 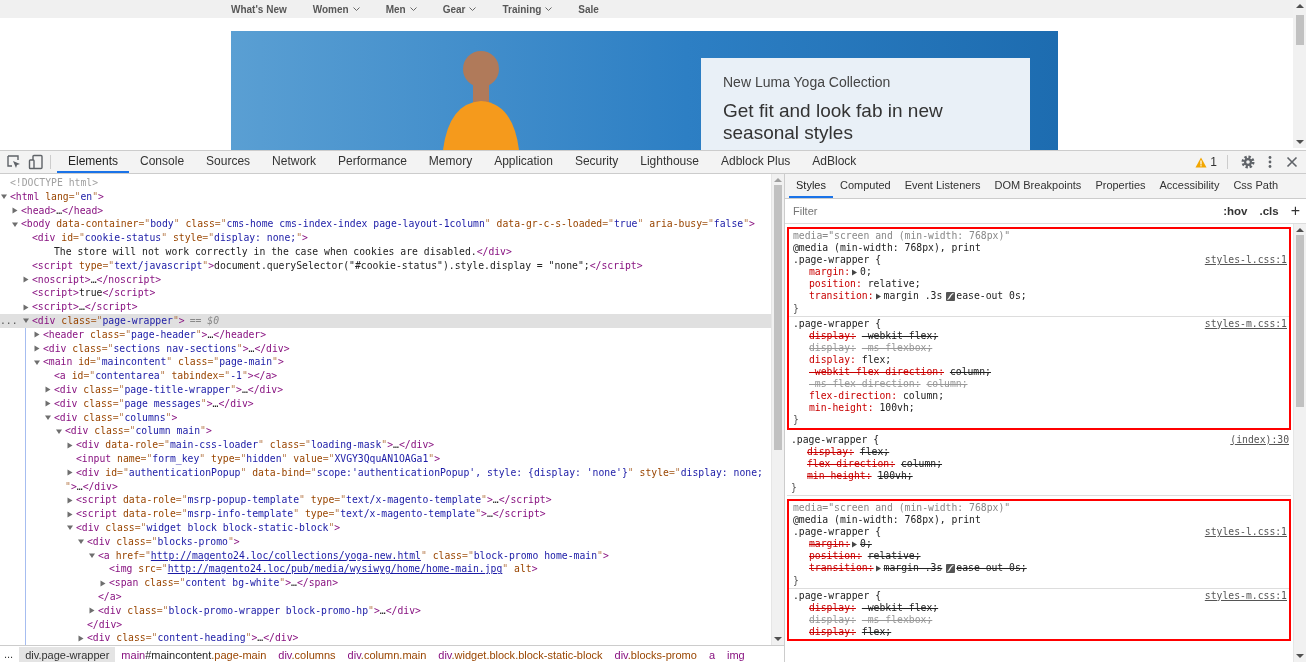 What do you see at coordinates (385, 541) in the screenshot?
I see `tree-row: <div class="blocks-promo">` at bounding box center [385, 541].